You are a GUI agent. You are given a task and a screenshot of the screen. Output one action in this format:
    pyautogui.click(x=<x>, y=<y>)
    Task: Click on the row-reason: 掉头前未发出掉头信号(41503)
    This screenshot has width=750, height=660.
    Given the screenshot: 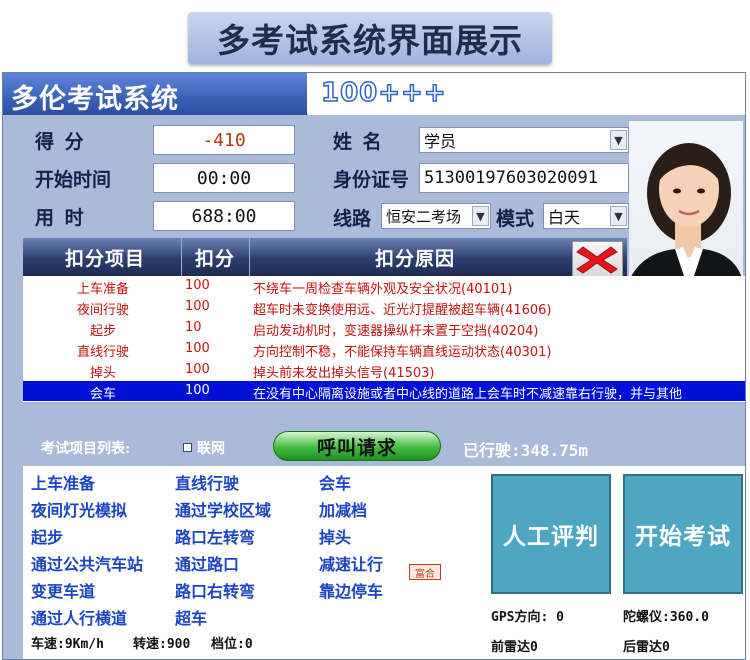 What is the action you would take?
    pyautogui.click(x=344, y=373)
    